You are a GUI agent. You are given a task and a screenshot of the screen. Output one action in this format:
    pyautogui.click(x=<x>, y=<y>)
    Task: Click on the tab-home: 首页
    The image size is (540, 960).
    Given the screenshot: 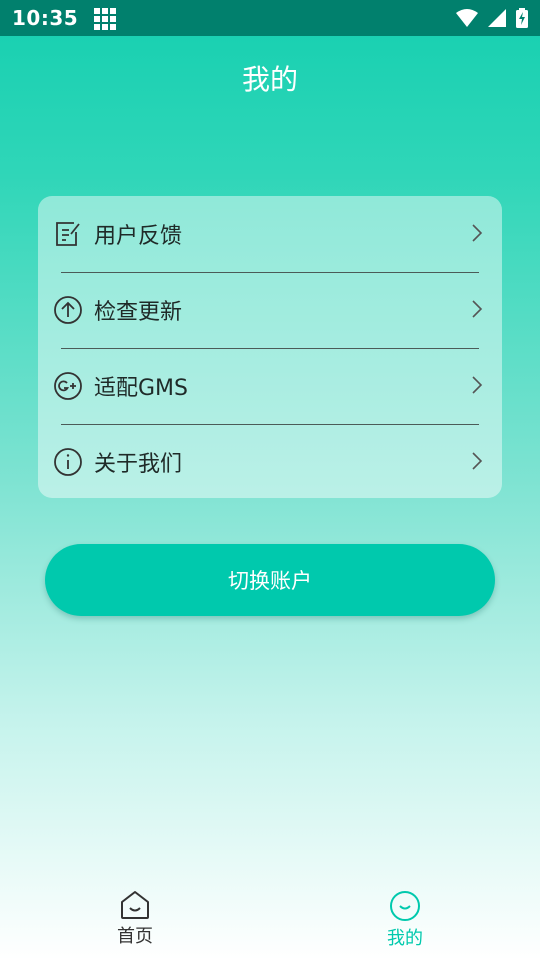 What is the action you would take?
    pyautogui.click(x=135, y=920)
    